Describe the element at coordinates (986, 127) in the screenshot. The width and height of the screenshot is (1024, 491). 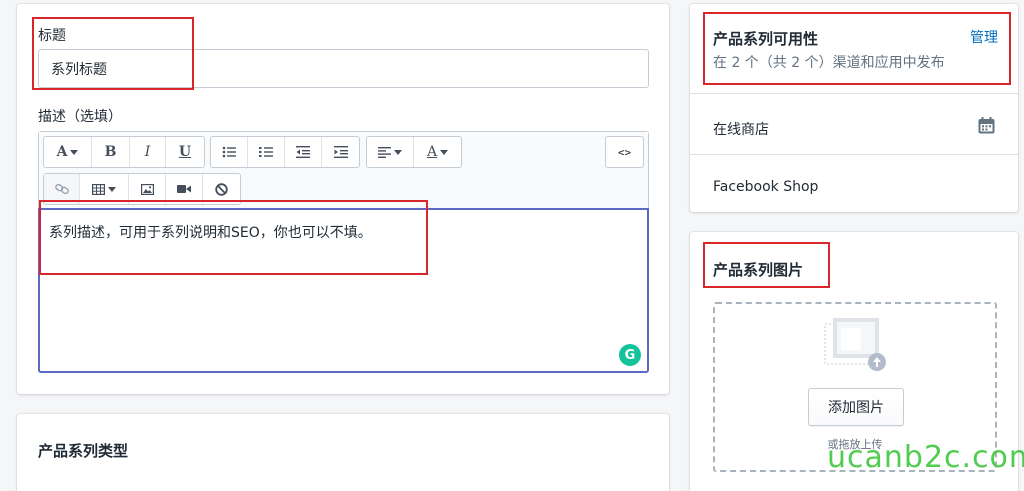
I see `calendar-icon` at that location.